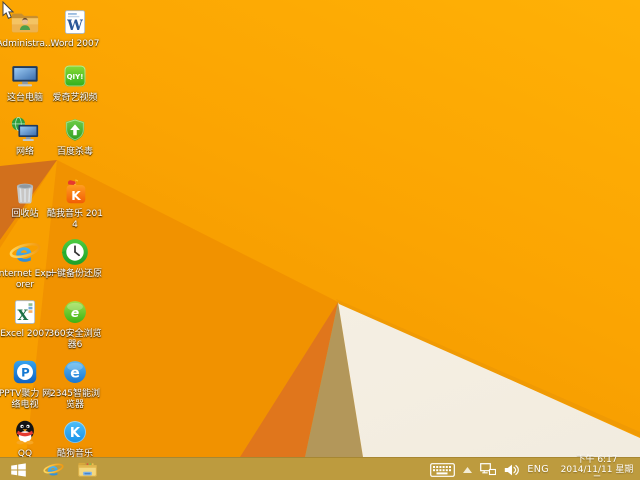 The width and height of the screenshot is (640, 480). What do you see at coordinates (75, 98) in the screenshot?
I see `desktop-icon-label: 爱奇艺视频` at bounding box center [75, 98].